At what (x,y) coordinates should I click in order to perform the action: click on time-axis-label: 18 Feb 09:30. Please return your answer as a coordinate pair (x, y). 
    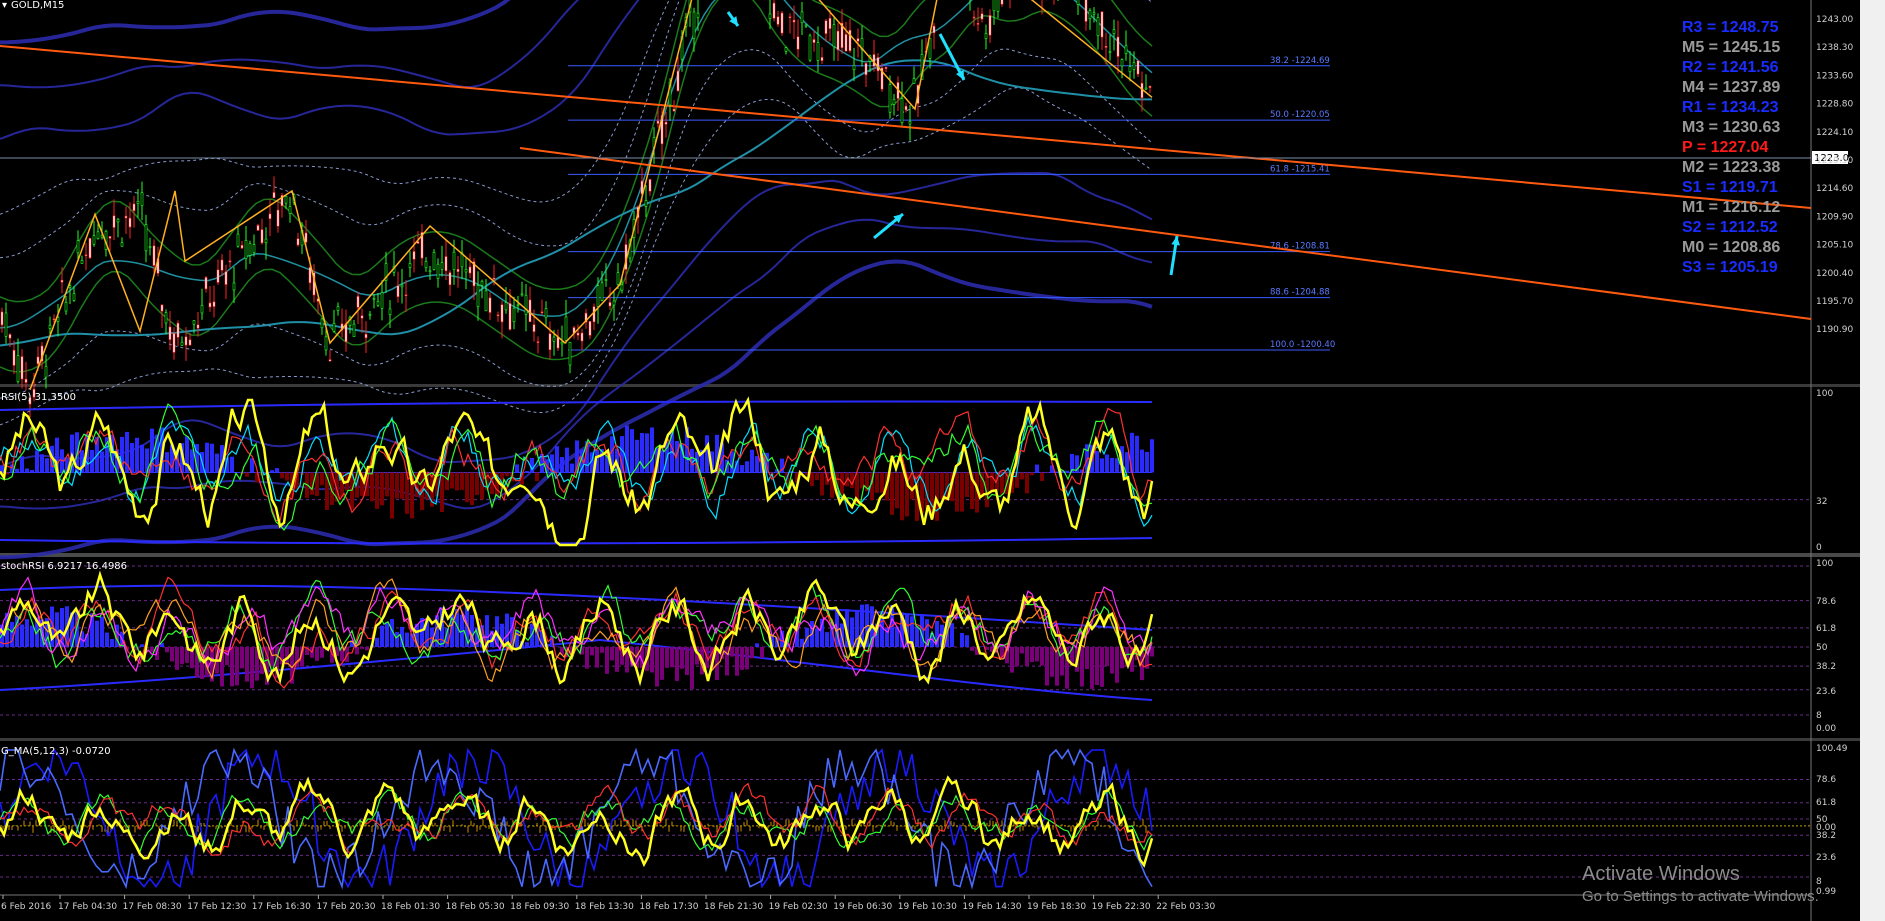
    Looking at the image, I should click on (539, 907).